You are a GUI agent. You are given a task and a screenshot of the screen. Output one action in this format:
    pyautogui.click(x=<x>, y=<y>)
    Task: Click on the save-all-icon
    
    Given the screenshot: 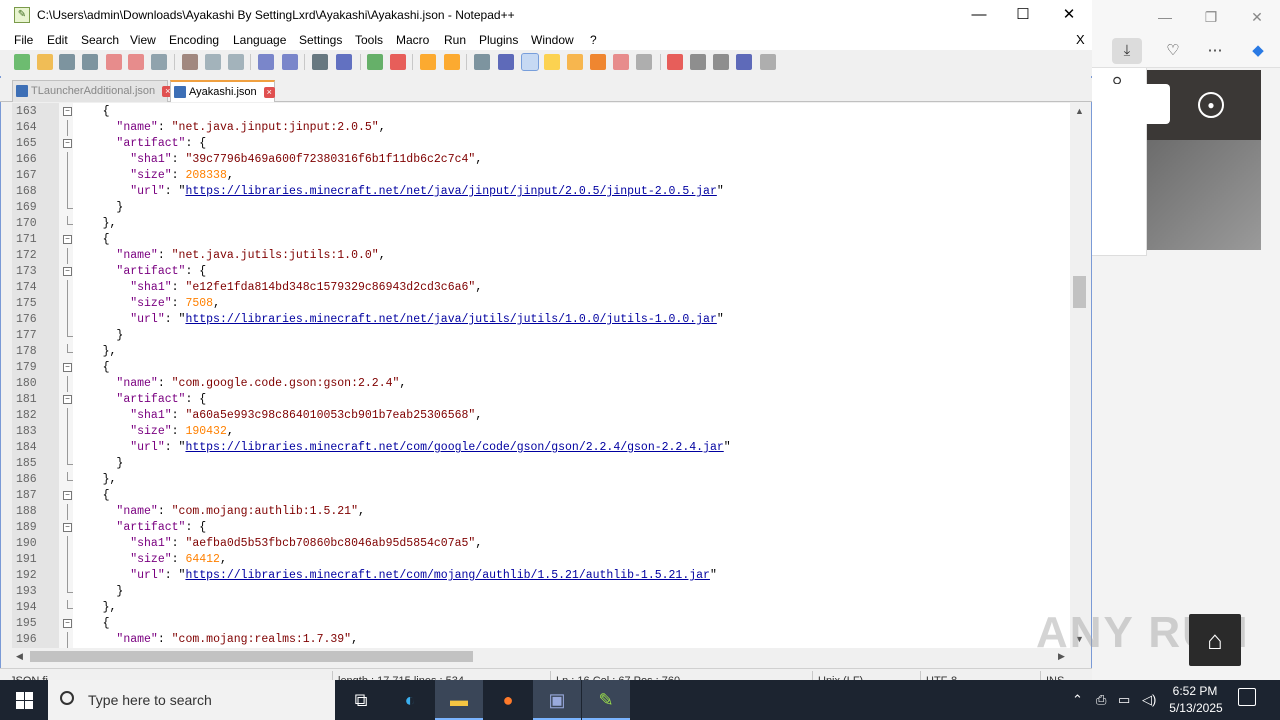 What is the action you would take?
    pyautogui.click(x=90, y=62)
    